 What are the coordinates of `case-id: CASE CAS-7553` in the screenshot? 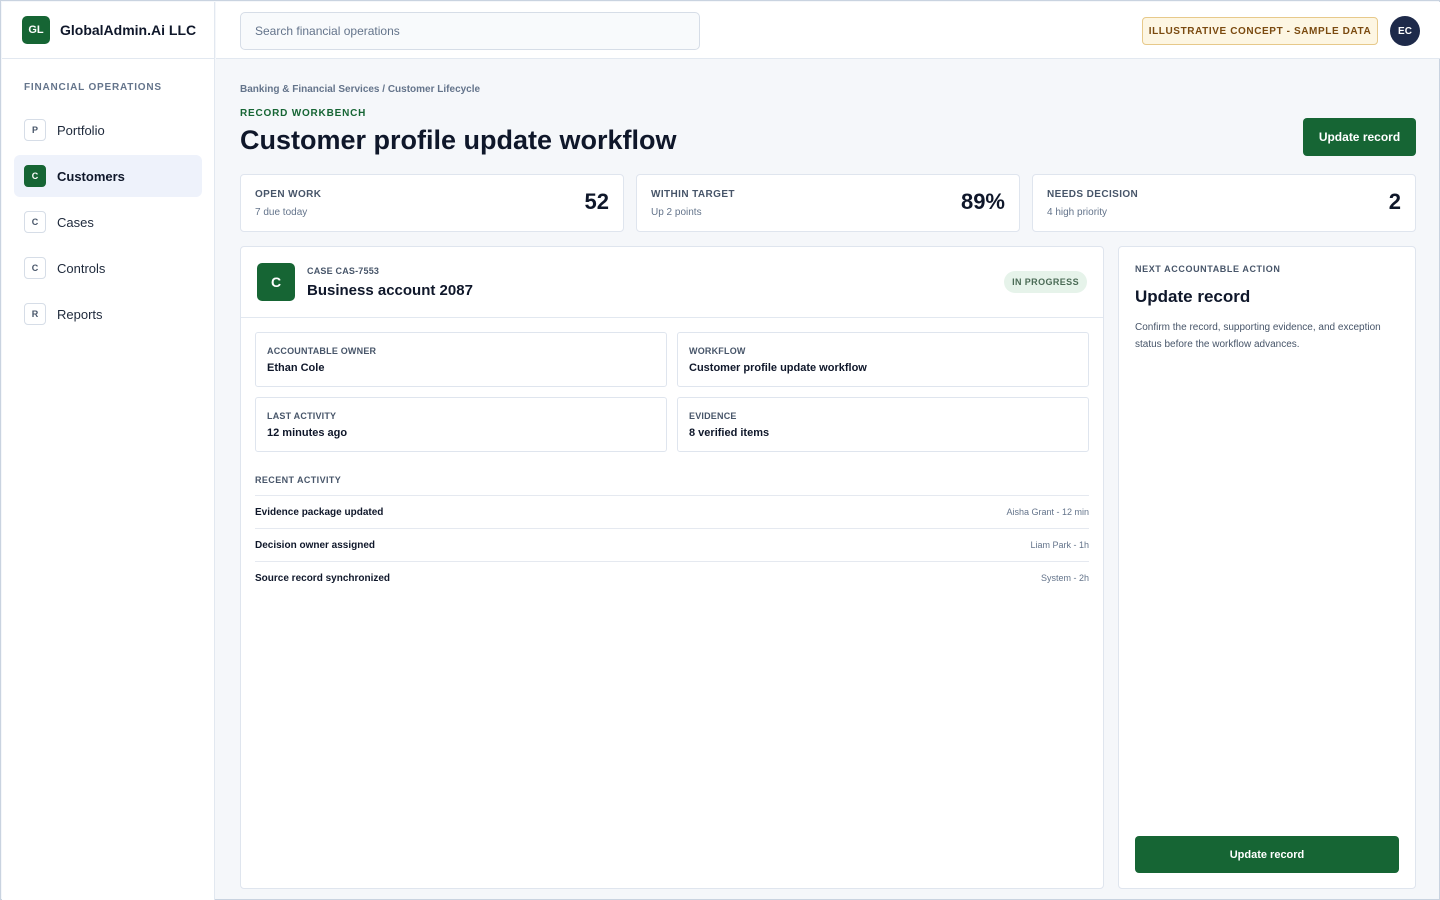 It's located at (343, 271).